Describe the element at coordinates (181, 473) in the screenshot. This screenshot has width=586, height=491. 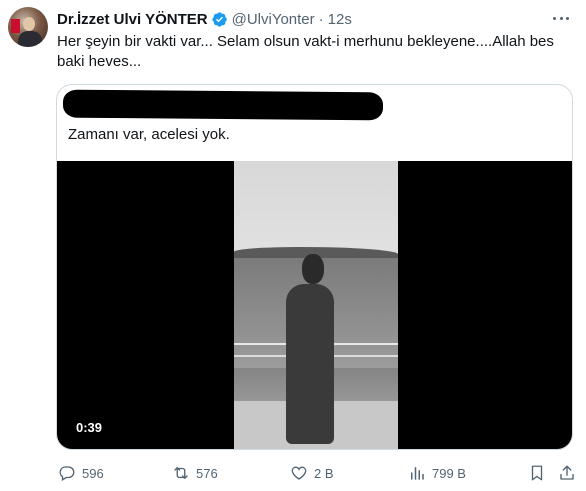
I see `retweet-icon` at that location.